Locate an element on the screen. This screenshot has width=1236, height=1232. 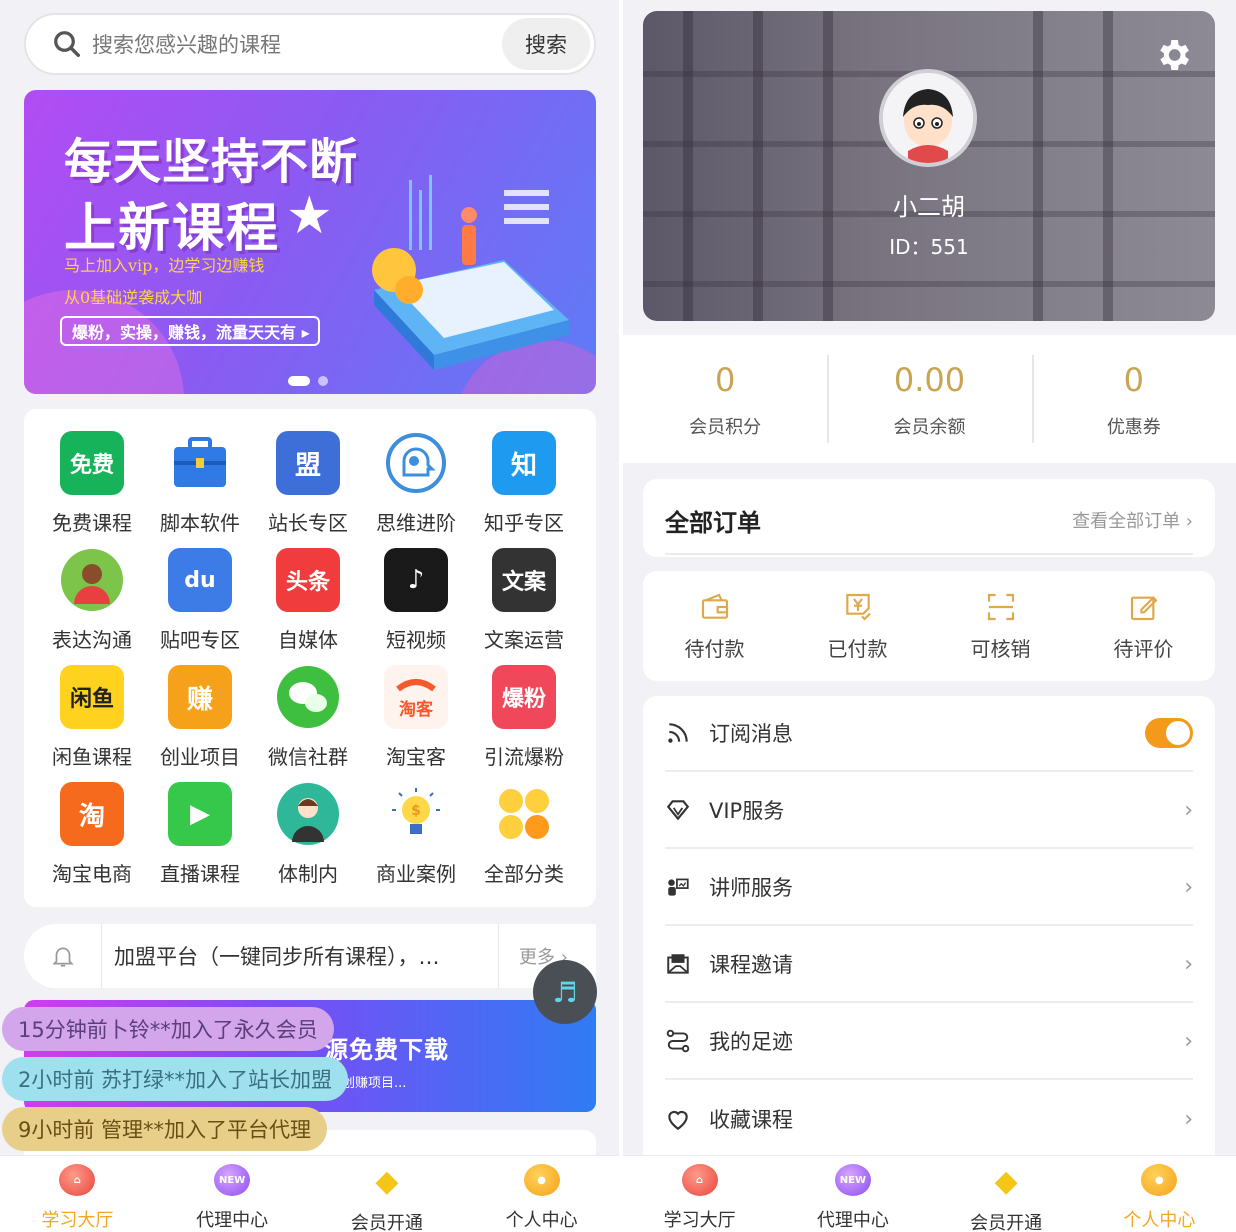
category-item: 全部分类 is located at coordinates (524, 840).